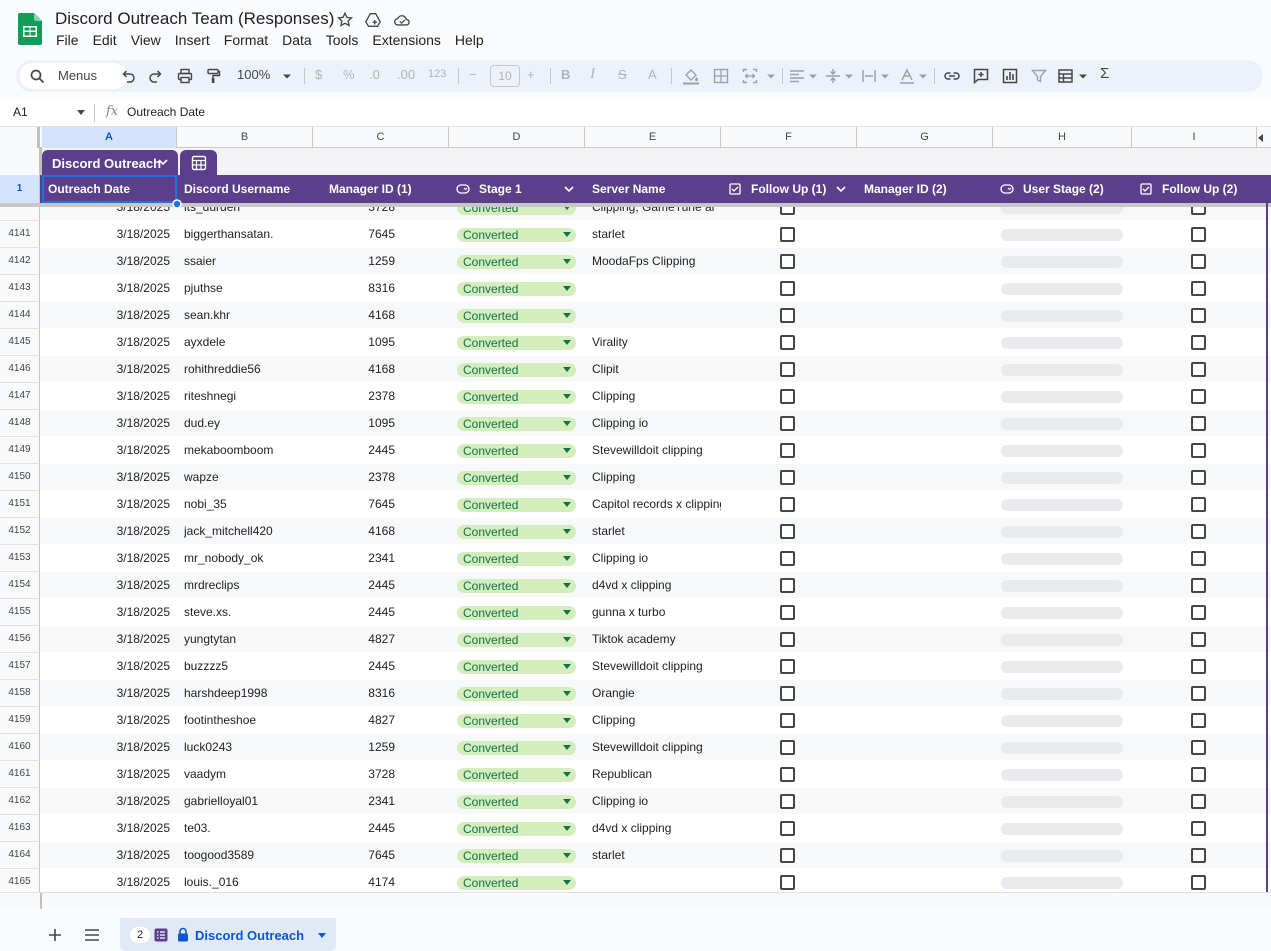 This screenshot has width=1271, height=951. Describe the element at coordinates (20, 423) in the screenshot. I see `row-header: 4148` at that location.